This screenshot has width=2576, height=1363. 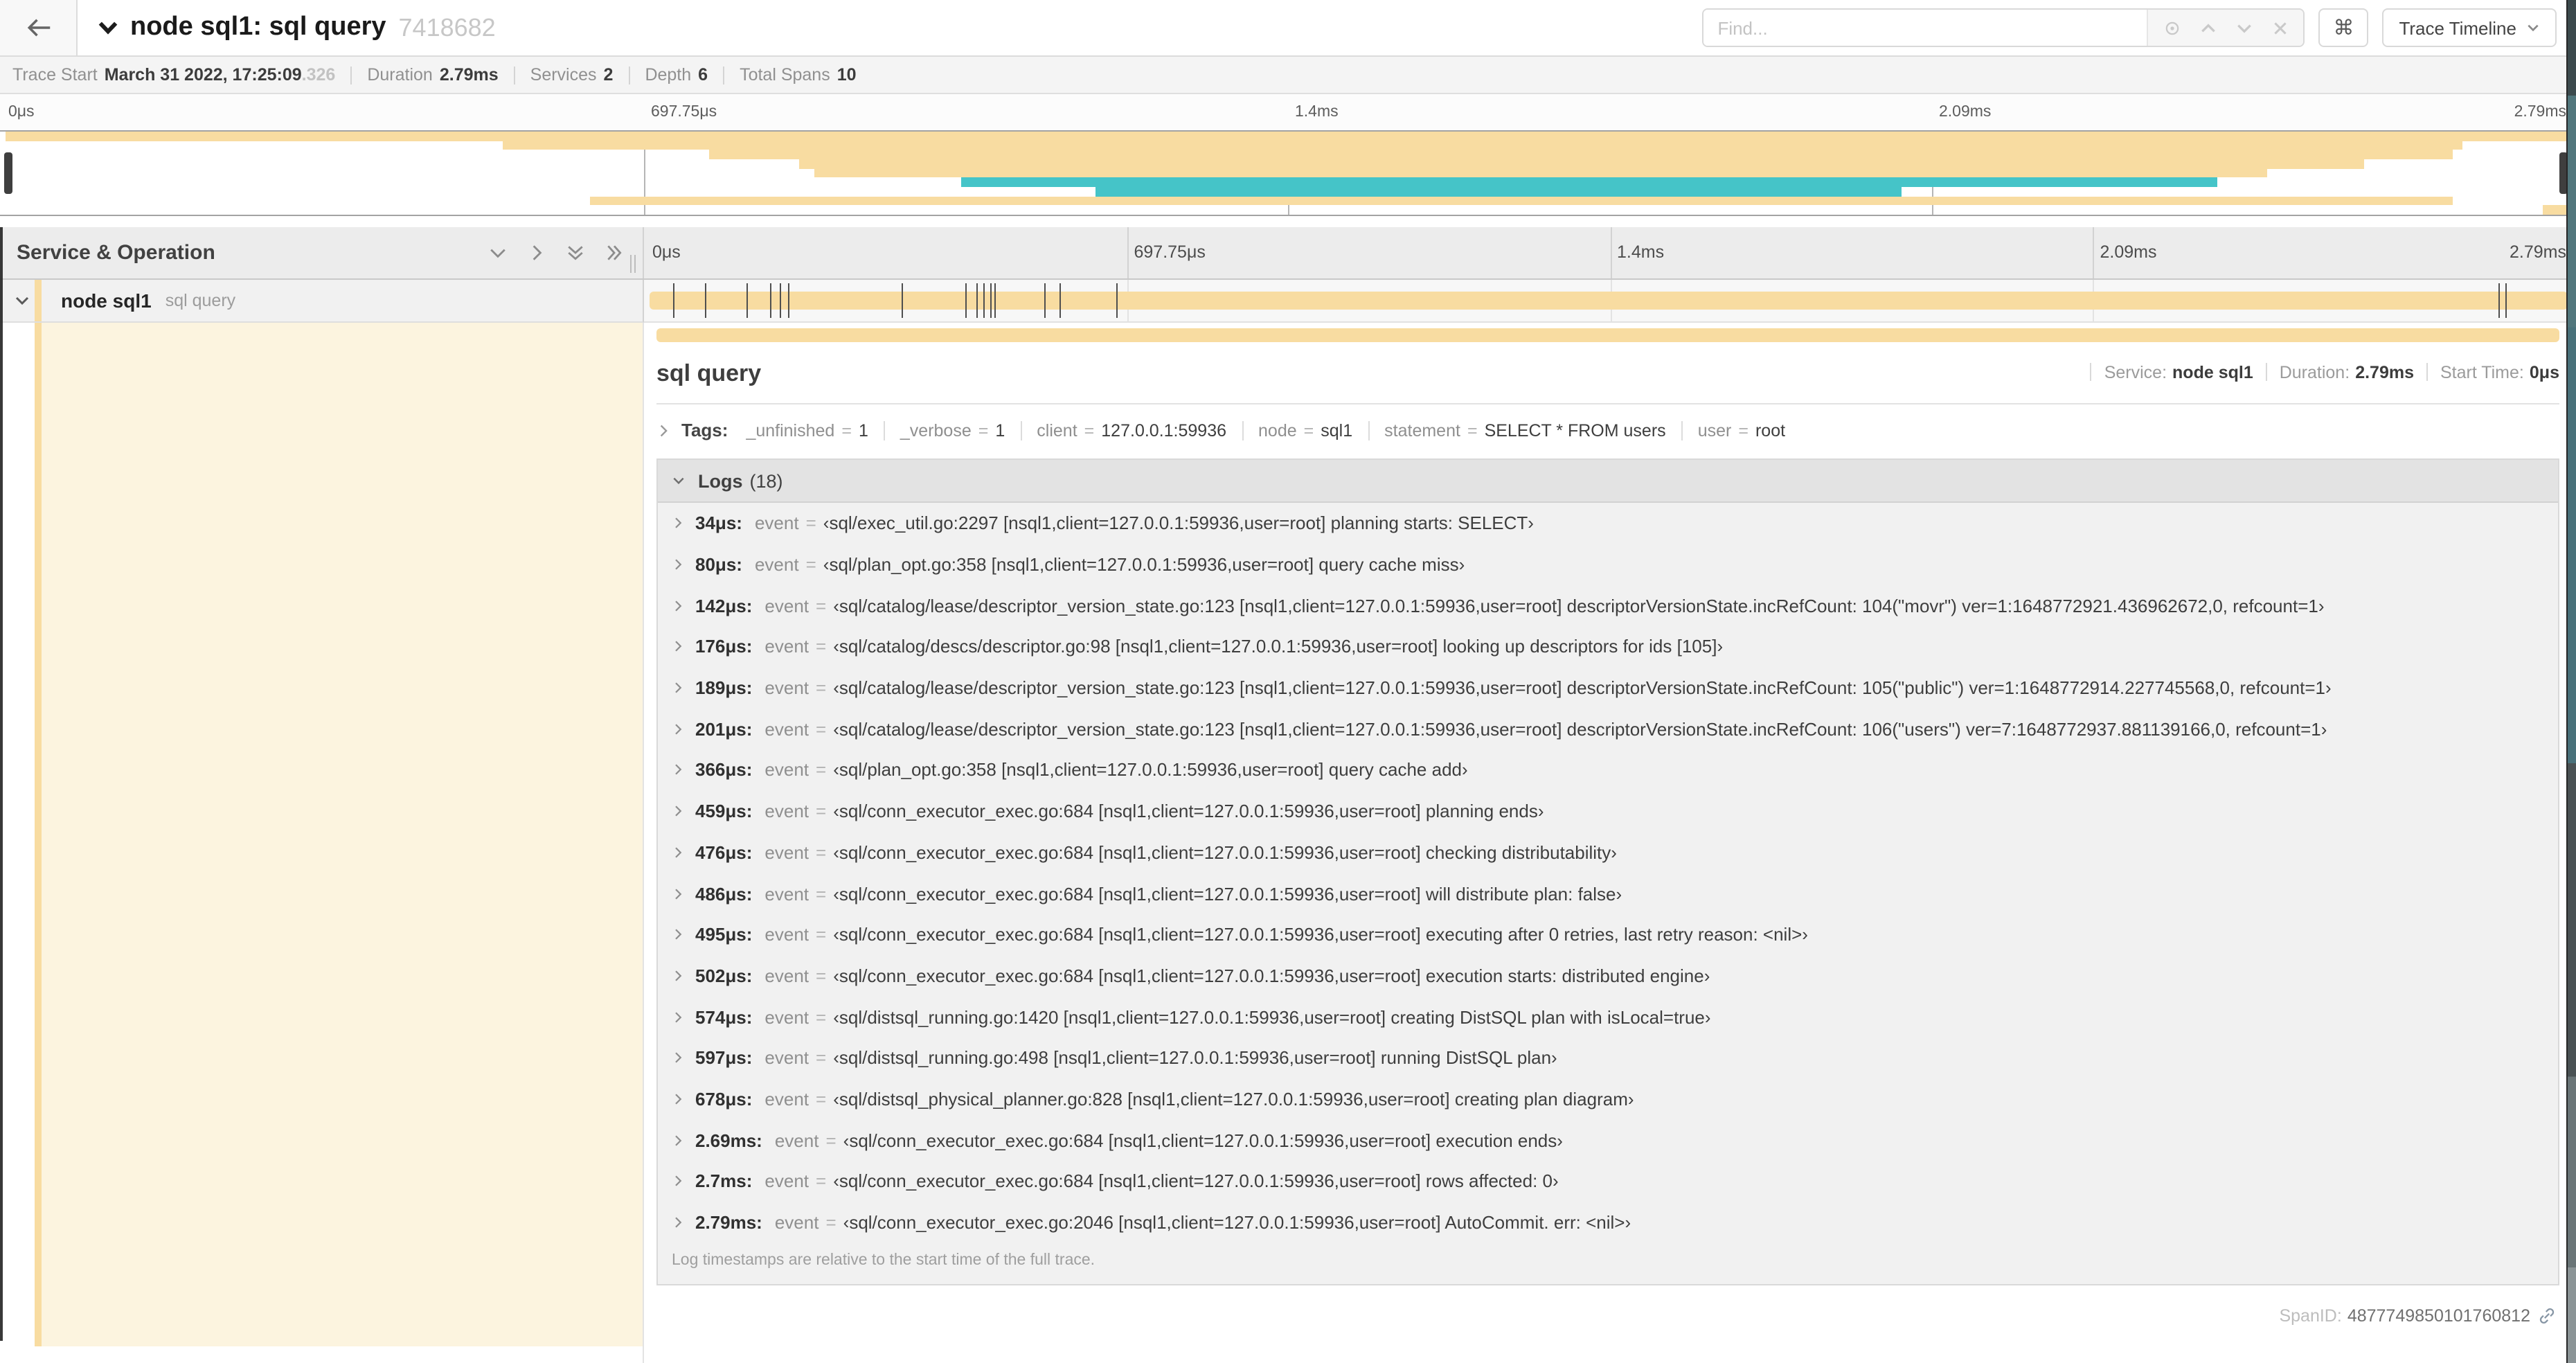 I want to click on tag-item: client = 127.0.0.1:59936, so click(x=1147, y=430).